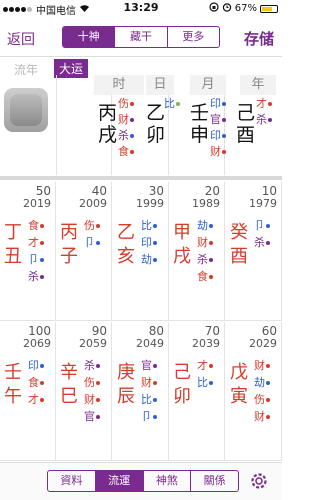 The height and width of the screenshot is (500, 320). What do you see at coordinates (56, 125) in the screenshot?
I see `divider` at bounding box center [56, 125].